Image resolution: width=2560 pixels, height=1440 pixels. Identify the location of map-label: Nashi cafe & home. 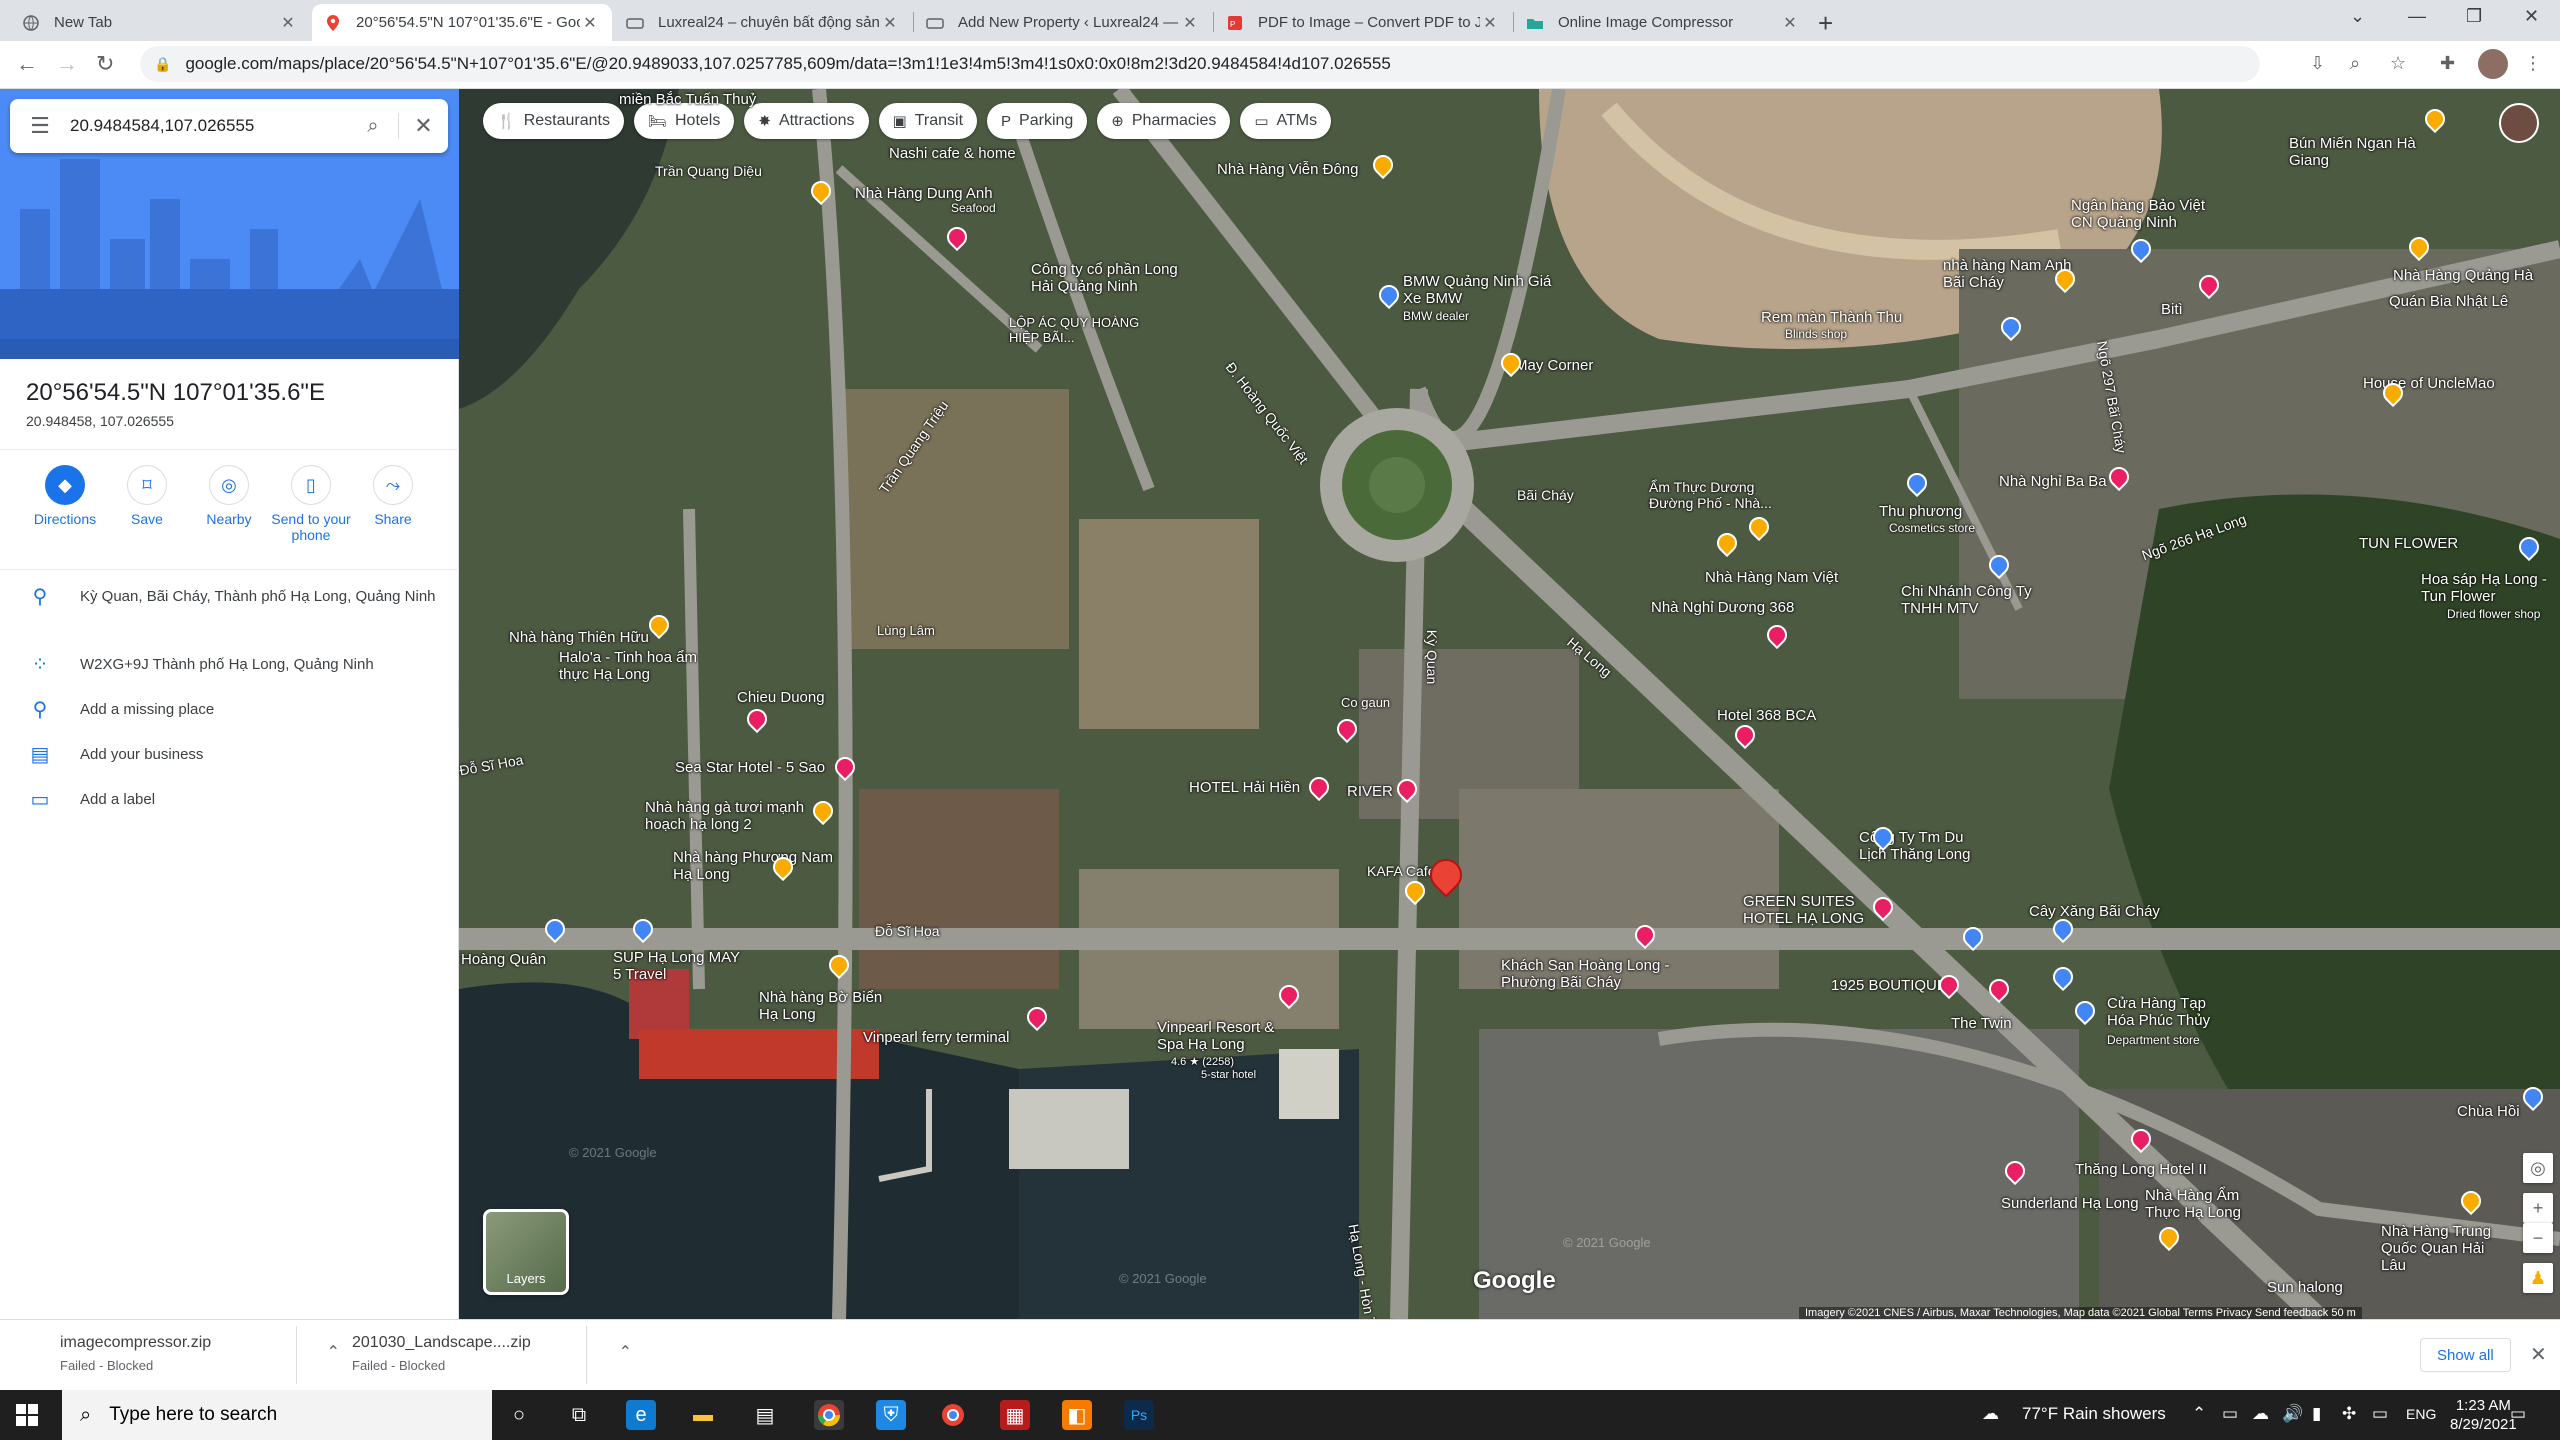
(952, 153).